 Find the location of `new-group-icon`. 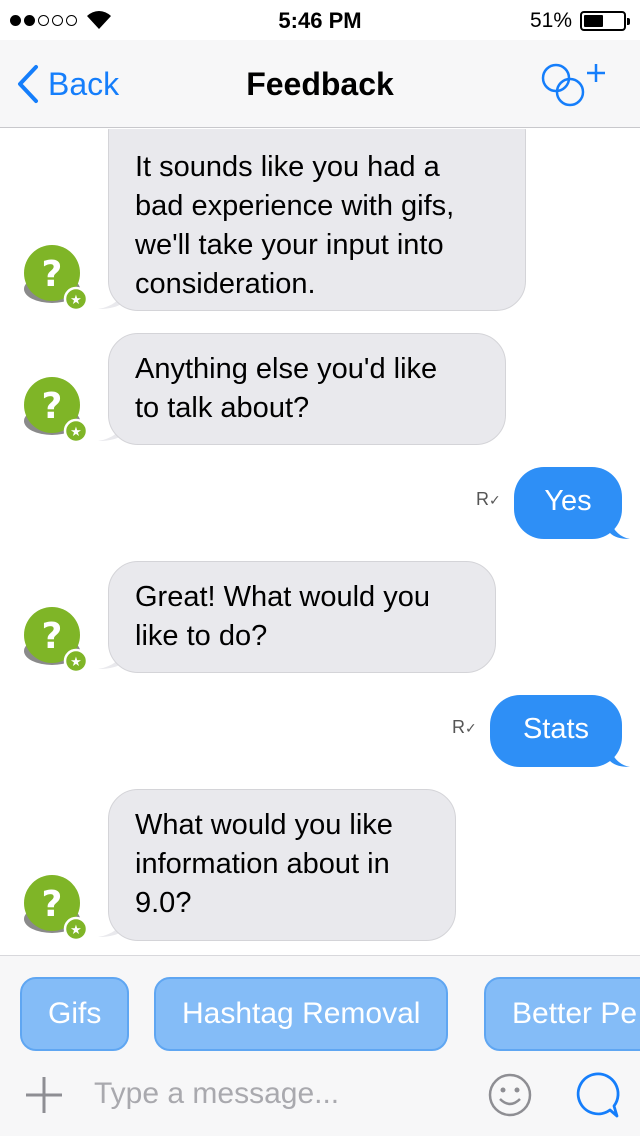

new-group-icon is located at coordinates (576, 84).